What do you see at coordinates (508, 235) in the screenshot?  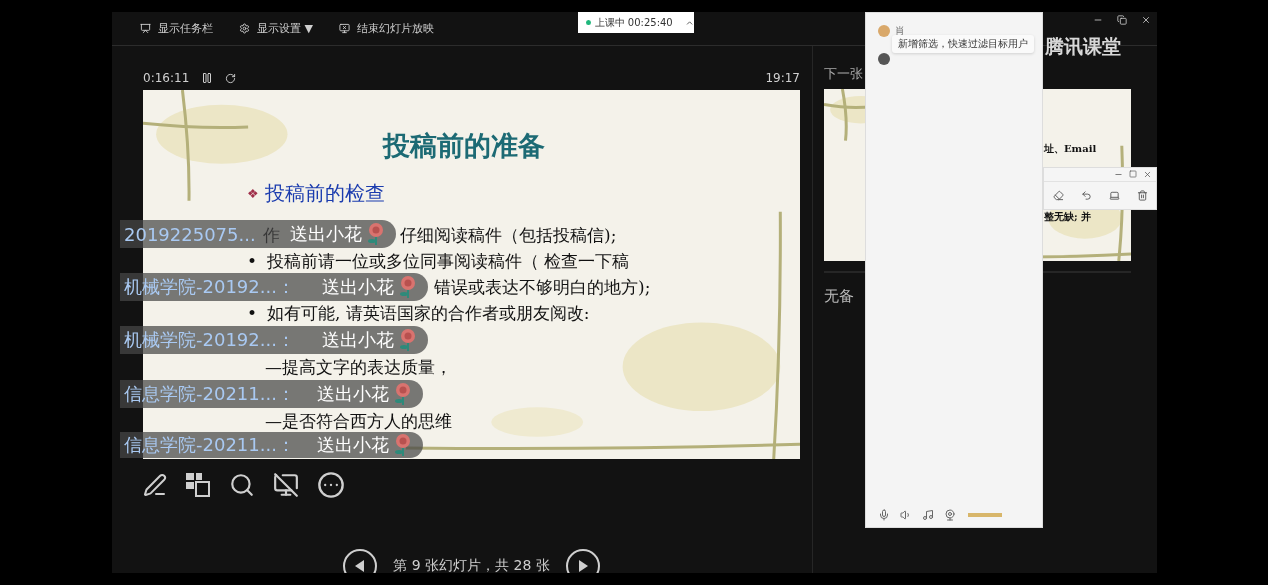 I see `slide-text: 仔细阅读稿件（包括投稿信);` at bounding box center [508, 235].